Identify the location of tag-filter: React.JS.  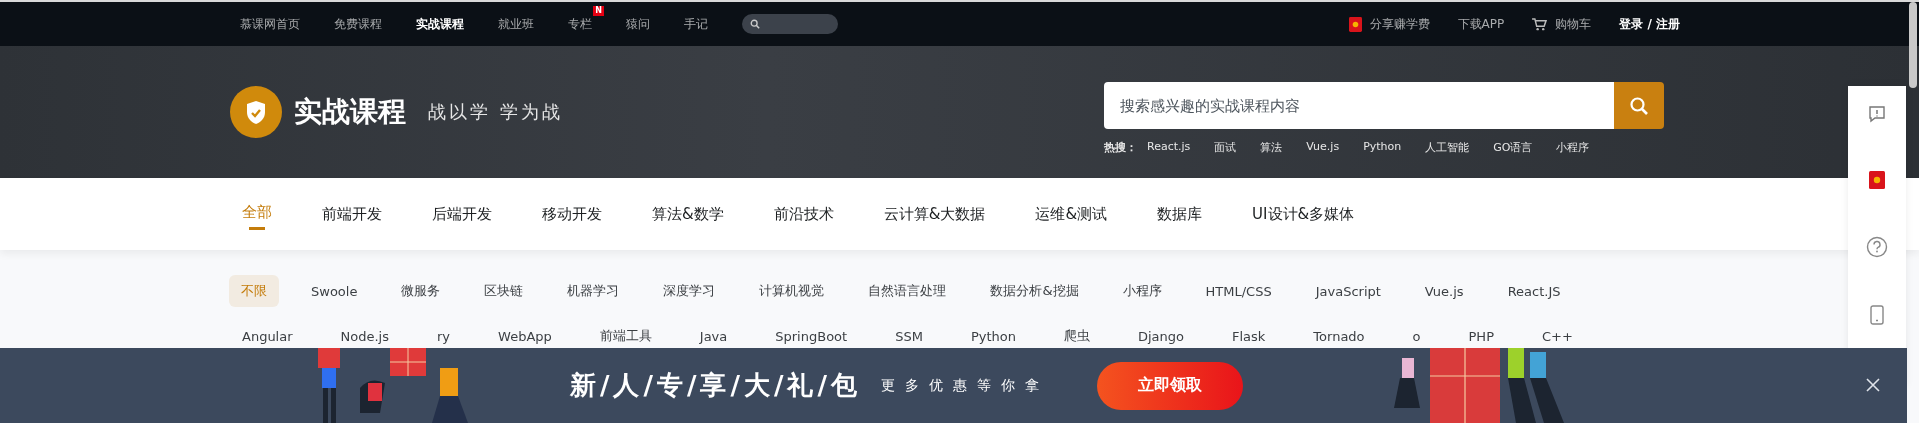
(1534, 291).